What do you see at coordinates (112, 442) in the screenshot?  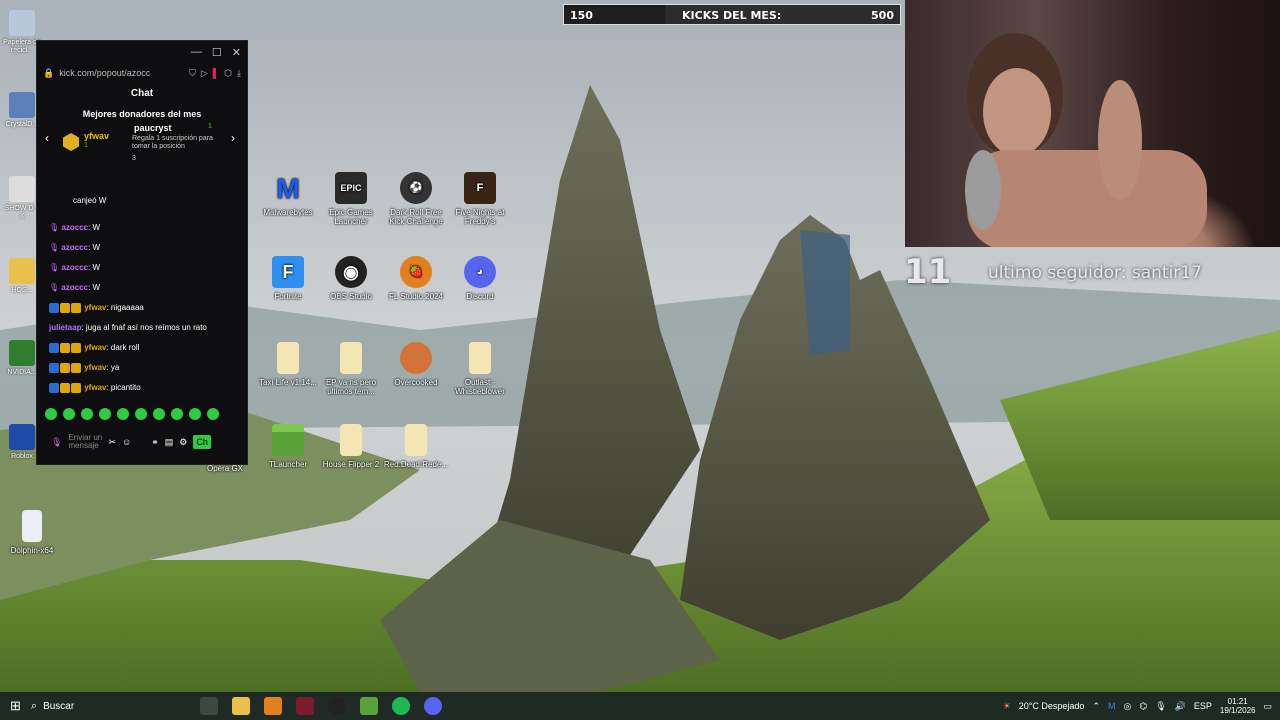 I see `gift-icon: ✂` at bounding box center [112, 442].